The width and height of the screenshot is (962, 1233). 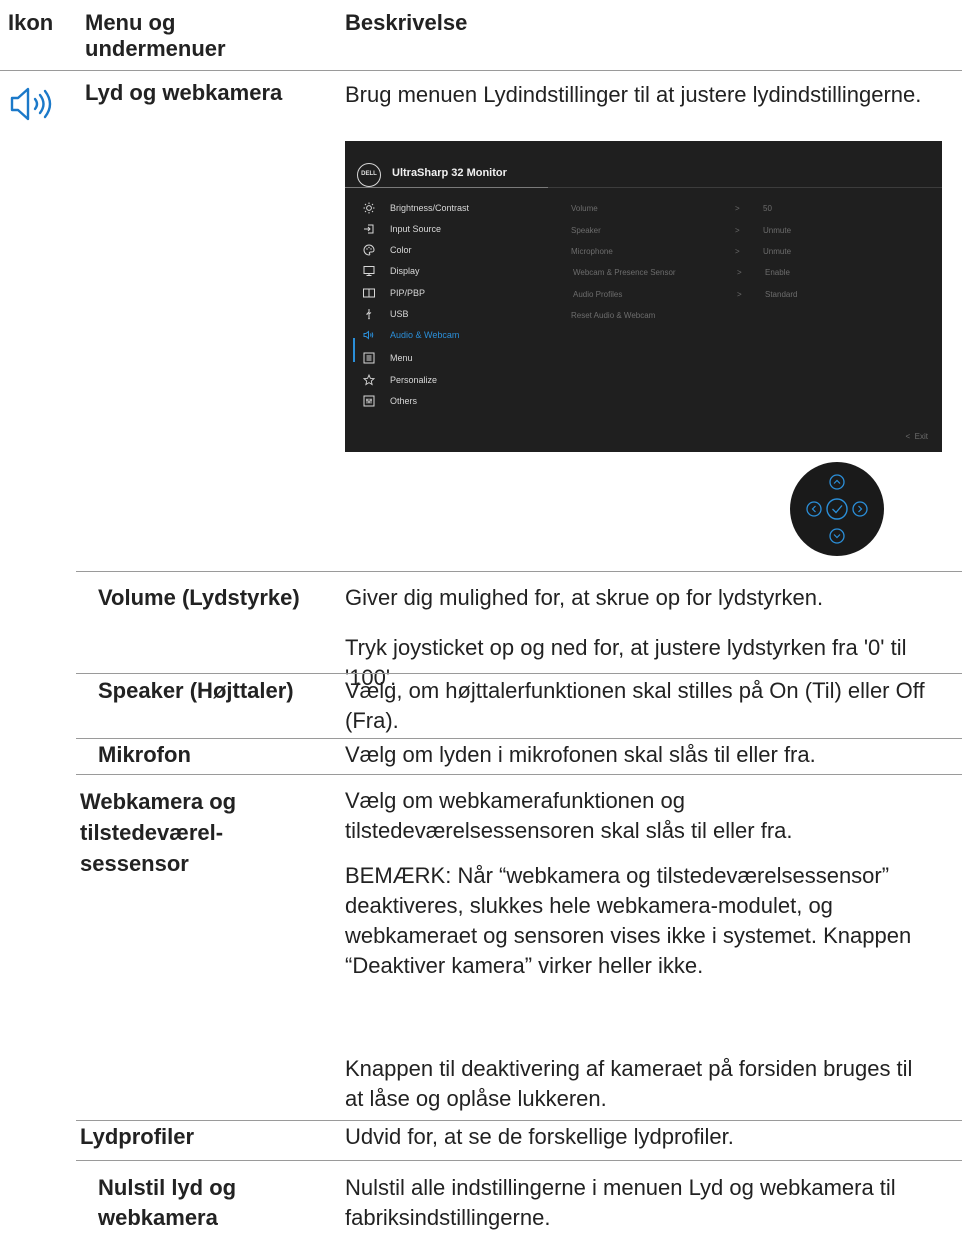 I want to click on osd-item-others: Others, so click(x=390, y=401).